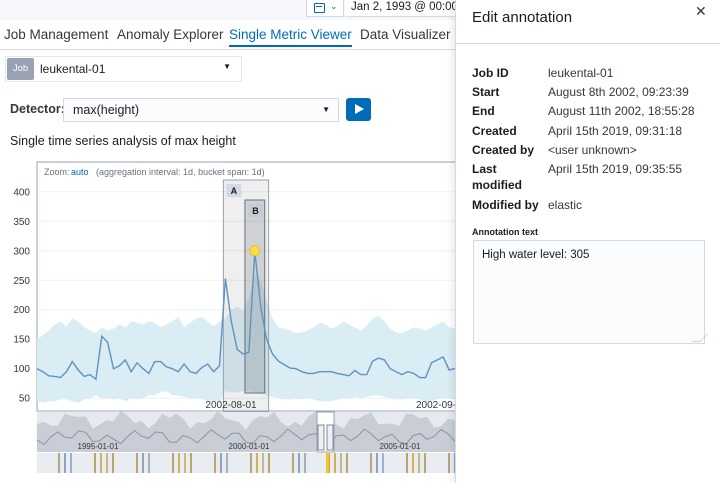 The width and height of the screenshot is (720, 483). I want to click on detail-term-job-id: Job ID, so click(490, 73).